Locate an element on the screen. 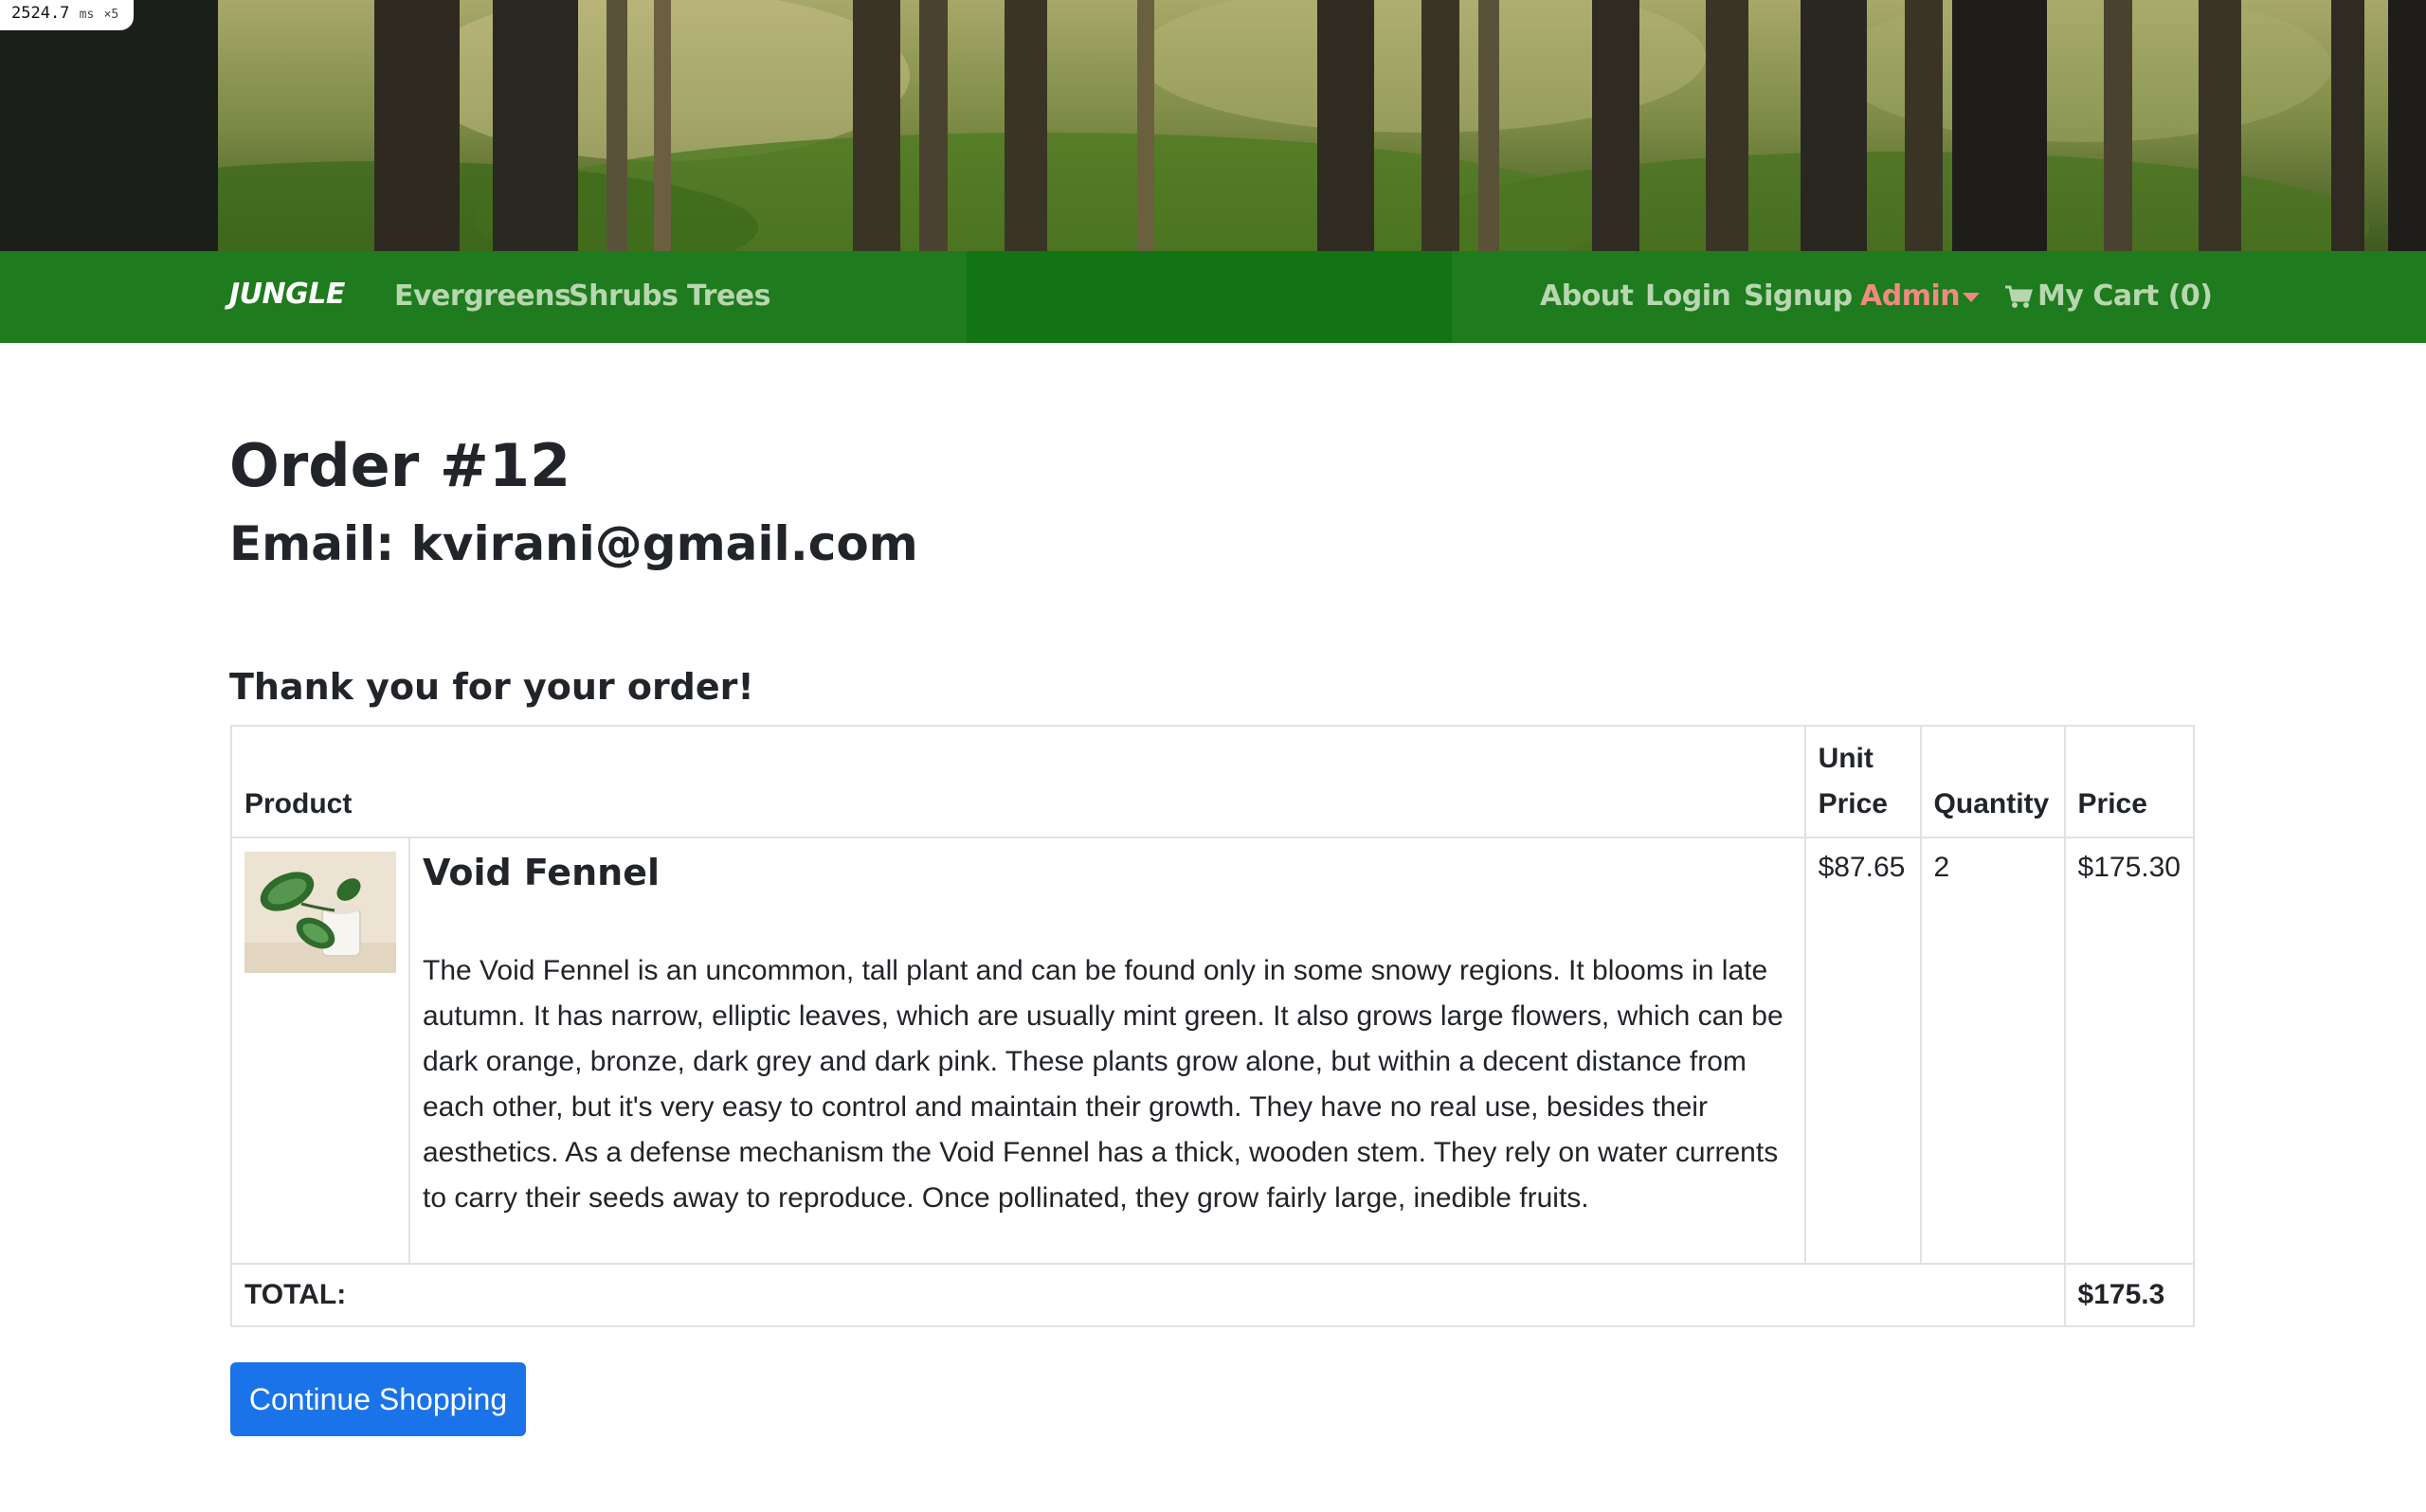 The image size is (2426, 1512). nav-link-shrubs: Shrubs is located at coordinates (624, 296).